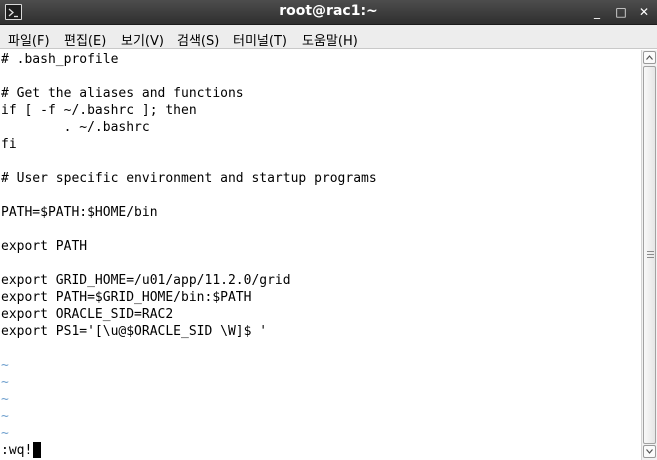  What do you see at coordinates (87, 314) in the screenshot?
I see `terminal-line: export ORACLE_SID=RAC2` at bounding box center [87, 314].